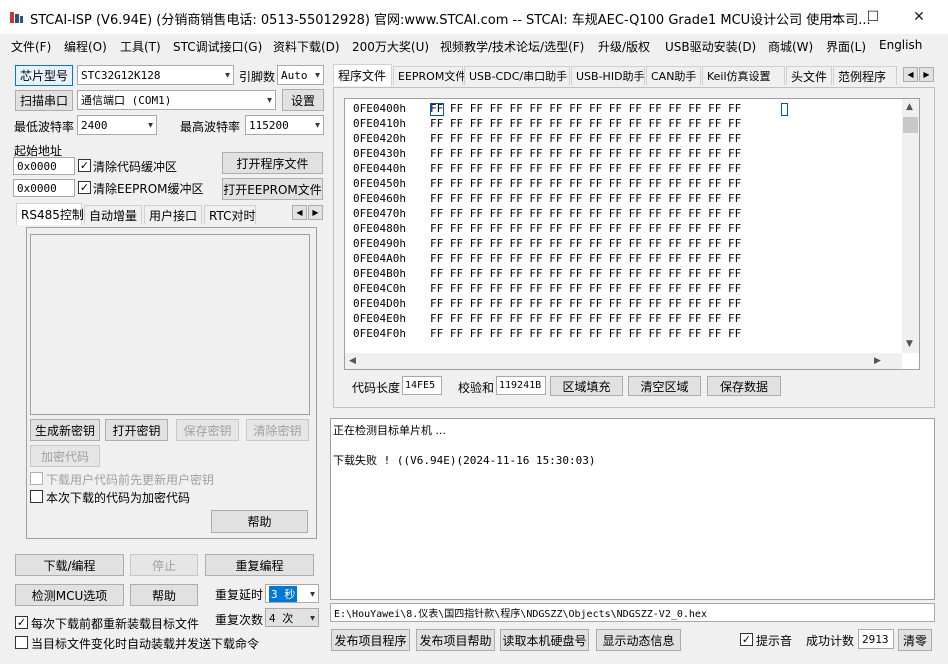  What do you see at coordinates (50, 214) in the screenshot?
I see `tab-rs485: RS485控制` at bounding box center [50, 214].